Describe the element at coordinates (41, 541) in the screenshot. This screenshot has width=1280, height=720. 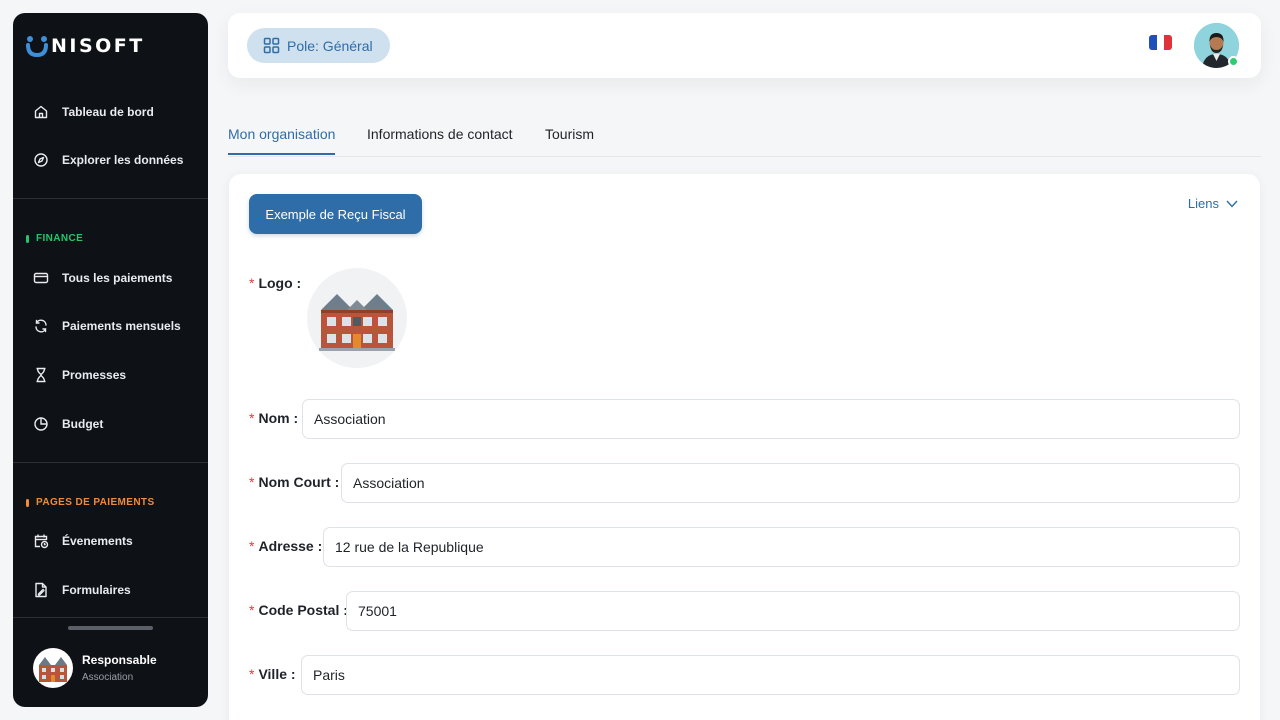
I see `calendar-clock-icon` at that location.